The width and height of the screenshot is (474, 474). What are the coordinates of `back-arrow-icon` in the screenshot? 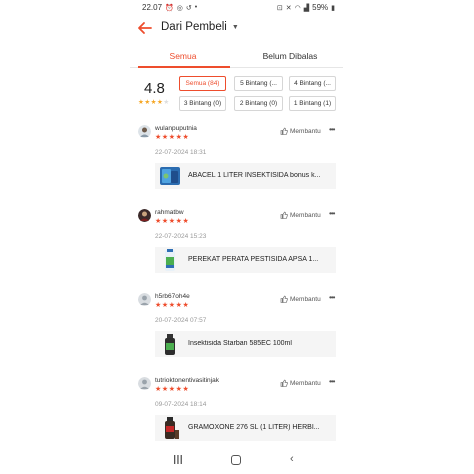 It's located at (145, 28).